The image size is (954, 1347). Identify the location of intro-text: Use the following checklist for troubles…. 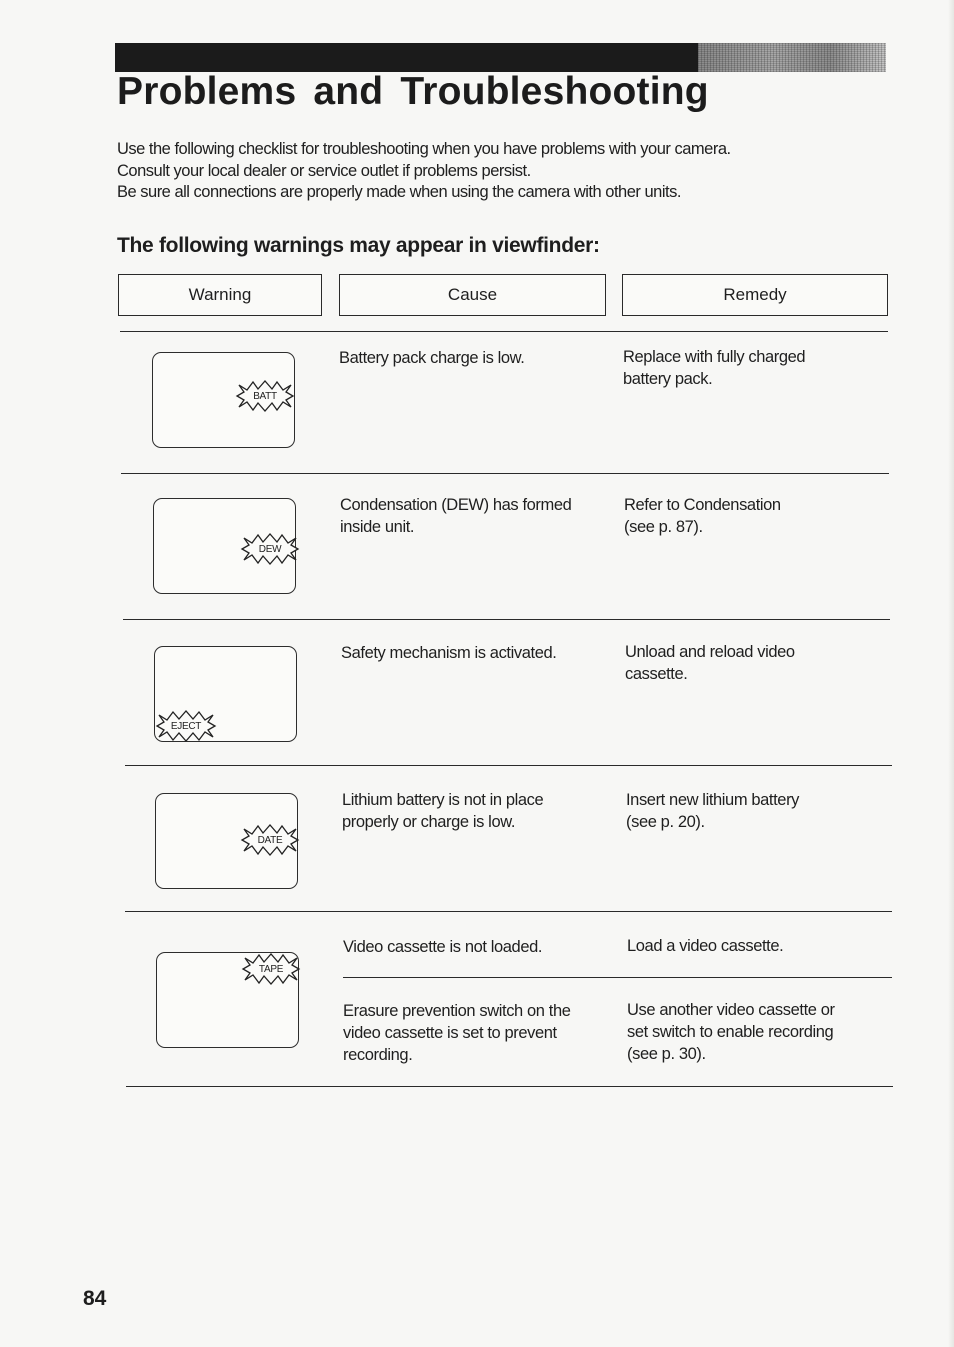
(424, 171).